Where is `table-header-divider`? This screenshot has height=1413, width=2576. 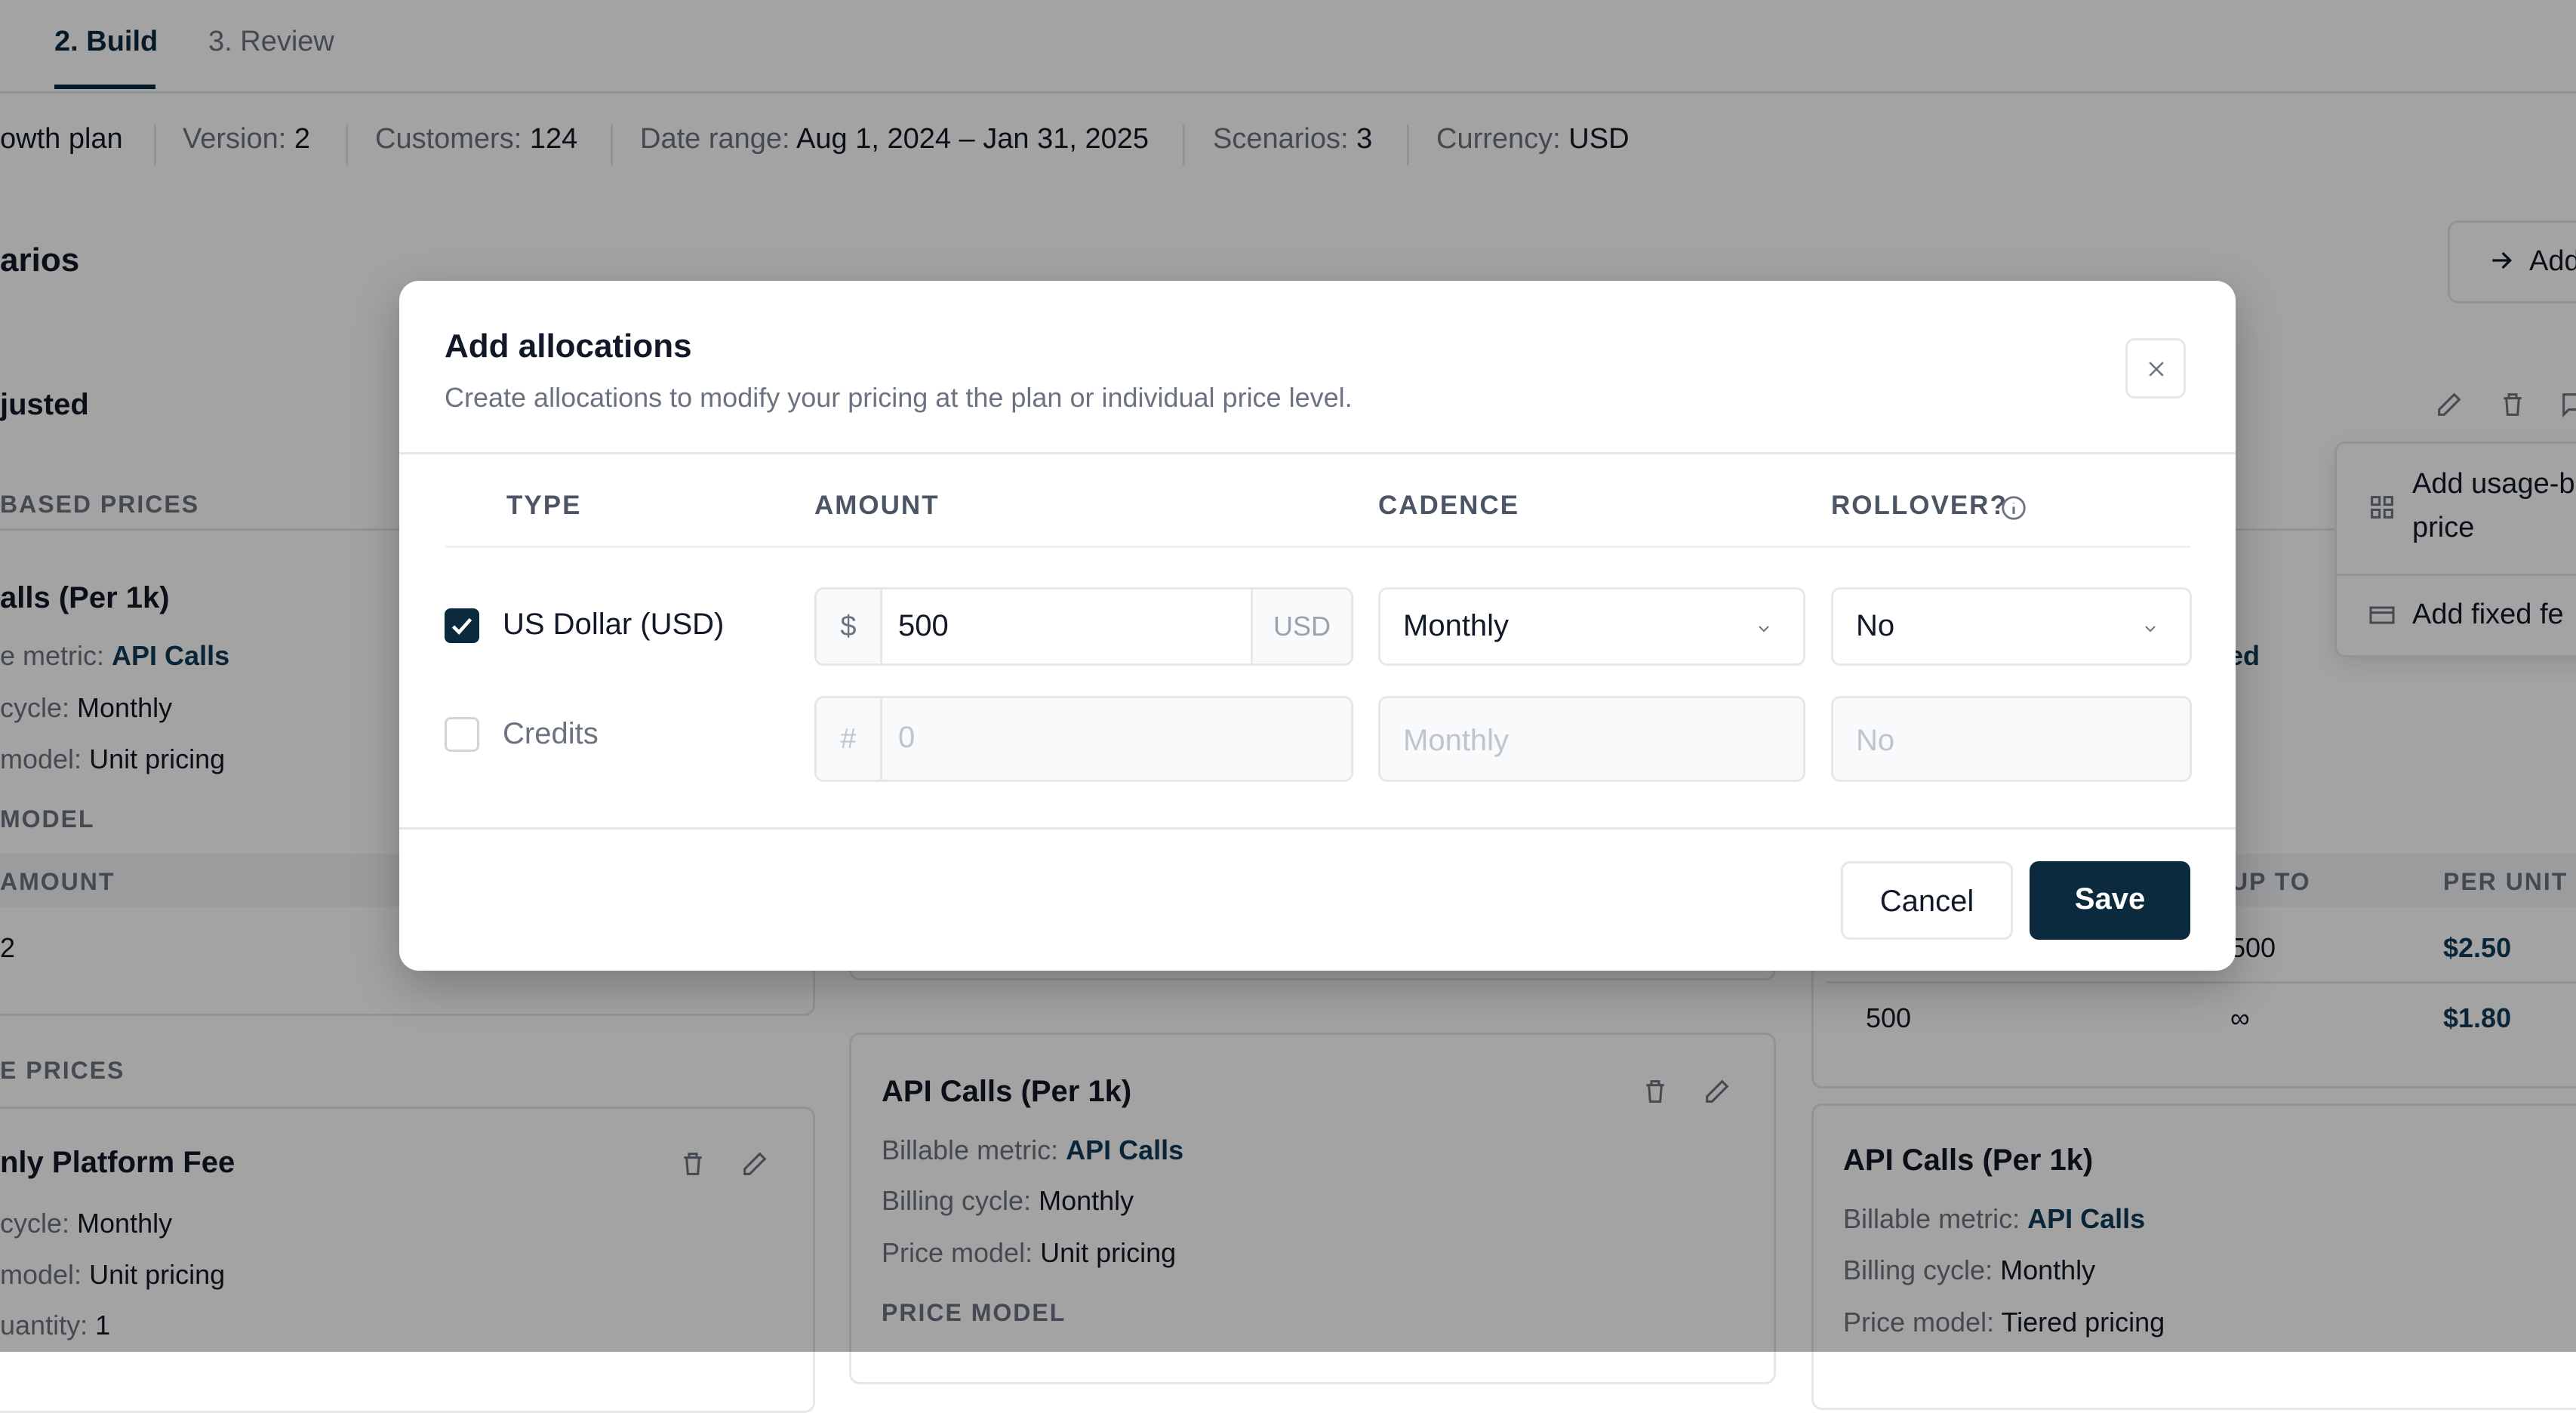
table-header-divider is located at coordinates (1317, 547).